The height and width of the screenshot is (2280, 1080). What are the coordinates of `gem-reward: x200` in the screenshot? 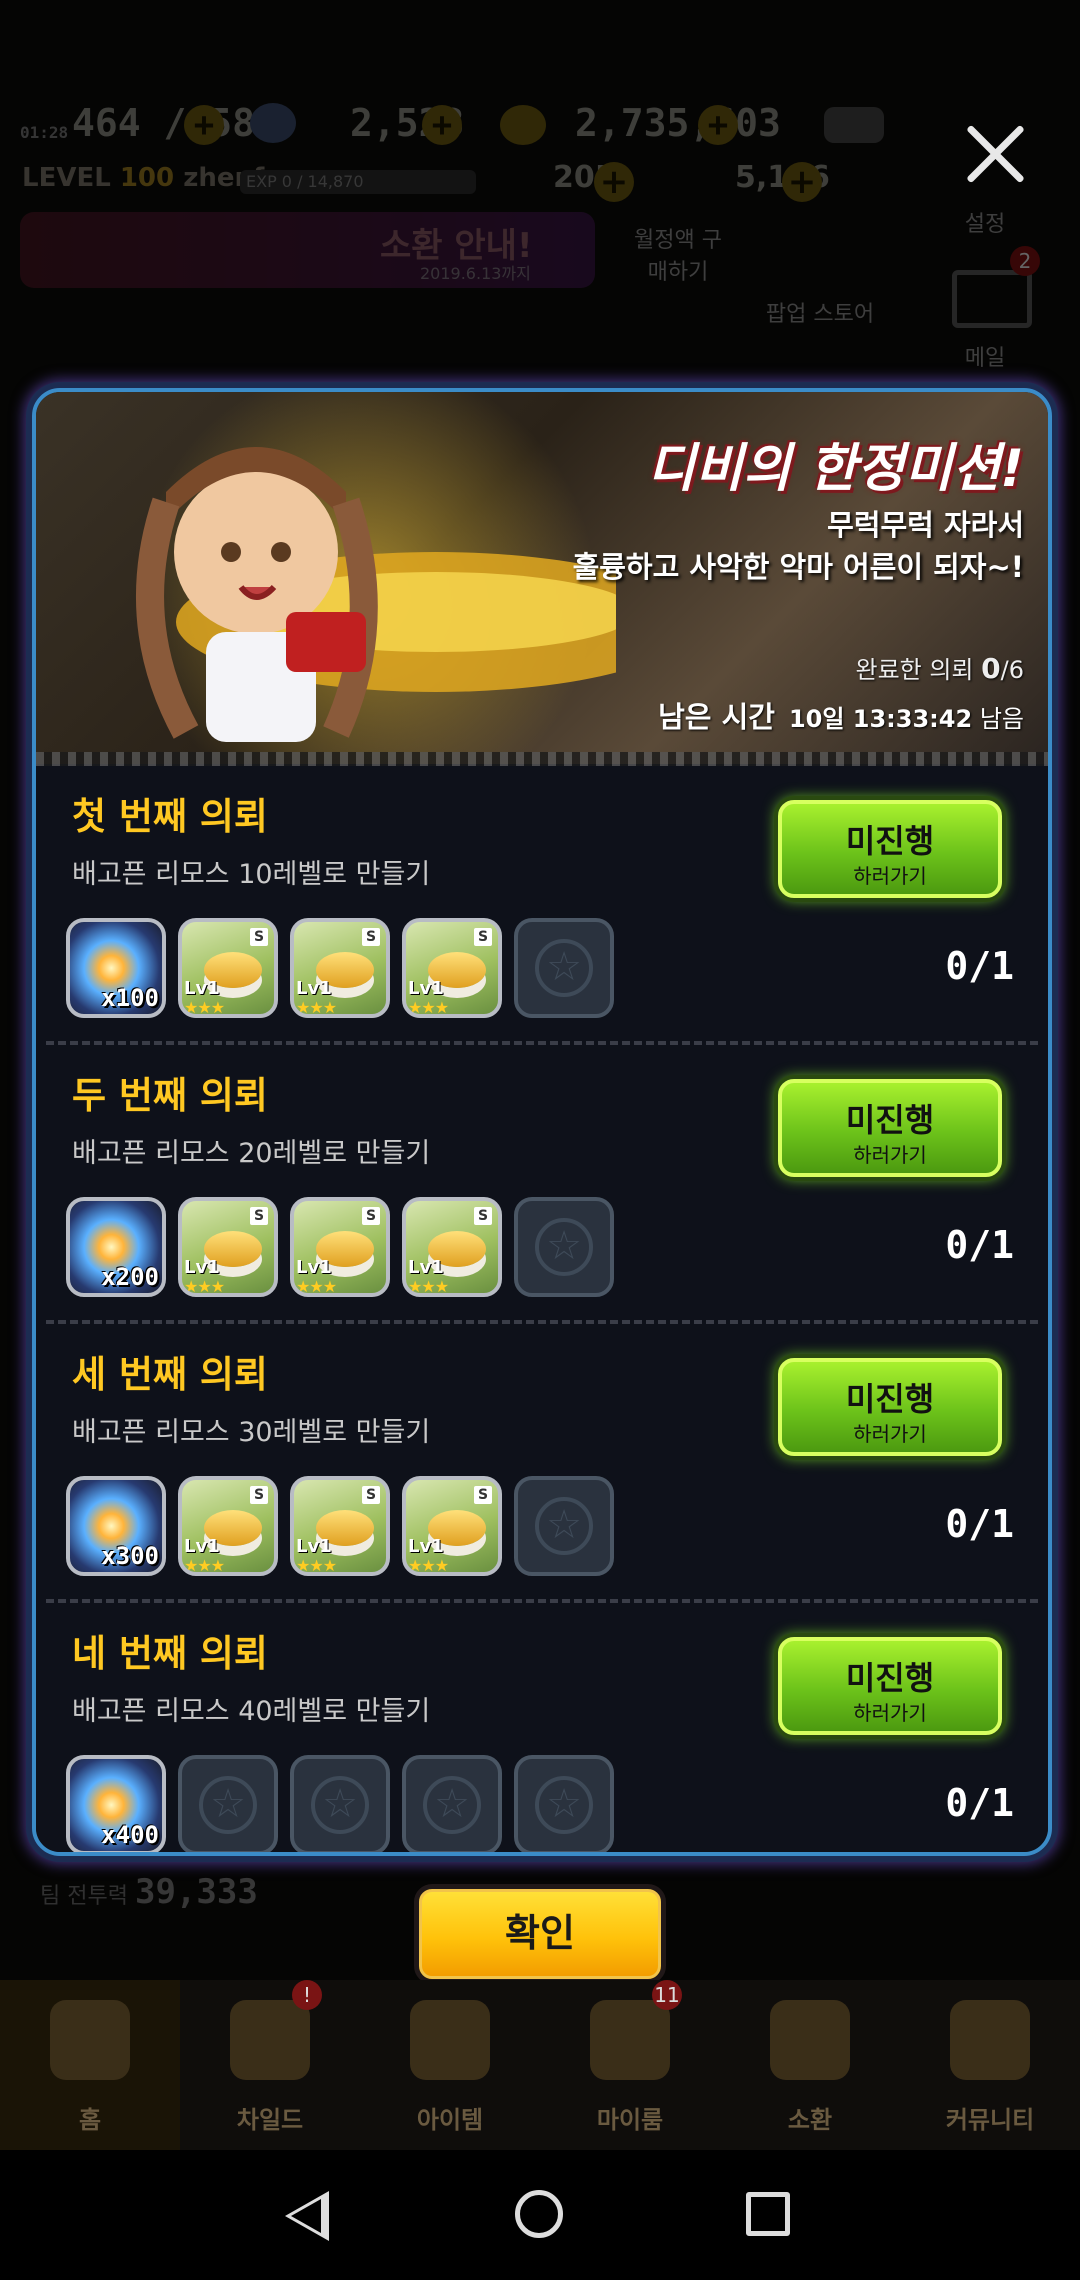 It's located at (116, 1247).